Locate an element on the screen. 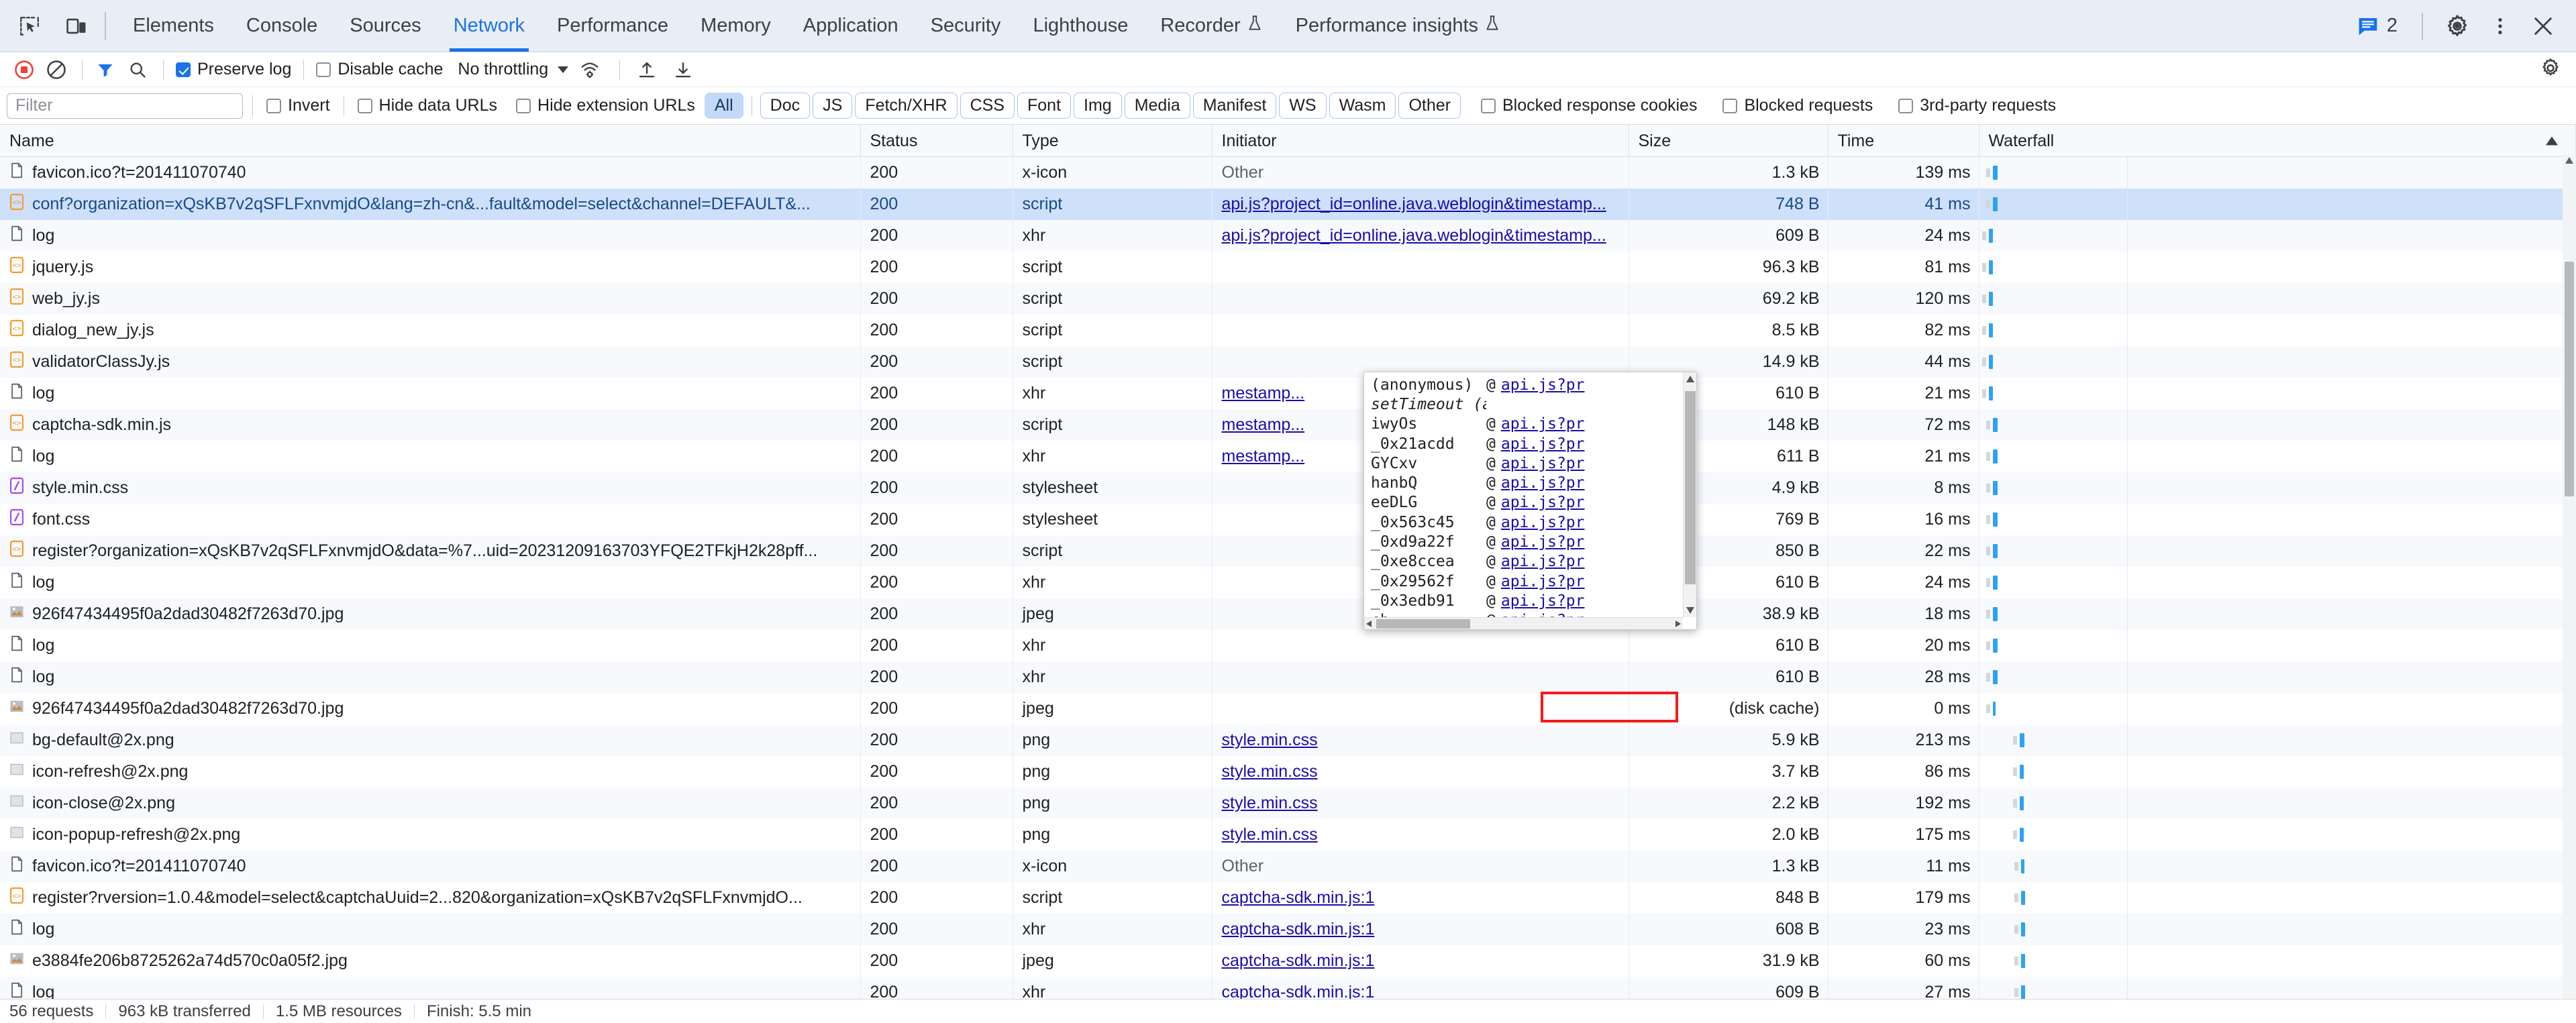 The height and width of the screenshot is (1023, 2576). preserve-log-checkbox: Preserve log is located at coordinates (233, 69).